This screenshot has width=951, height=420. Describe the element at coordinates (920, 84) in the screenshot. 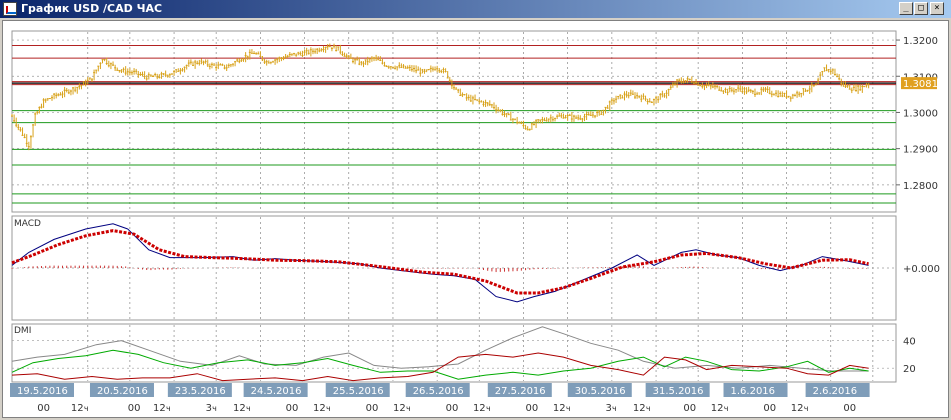

I see `current-price-label: 1.3081` at that location.